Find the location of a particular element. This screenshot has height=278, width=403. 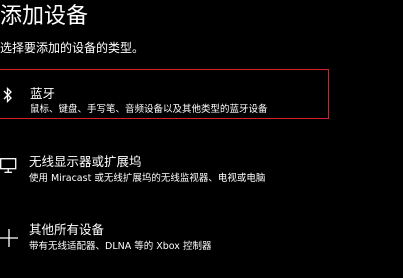

option-bluetooth: 蓝牙 鼠标、键盘、手写笔、音频设备以及其他类型的蓝牙设备 is located at coordinates (164, 94).